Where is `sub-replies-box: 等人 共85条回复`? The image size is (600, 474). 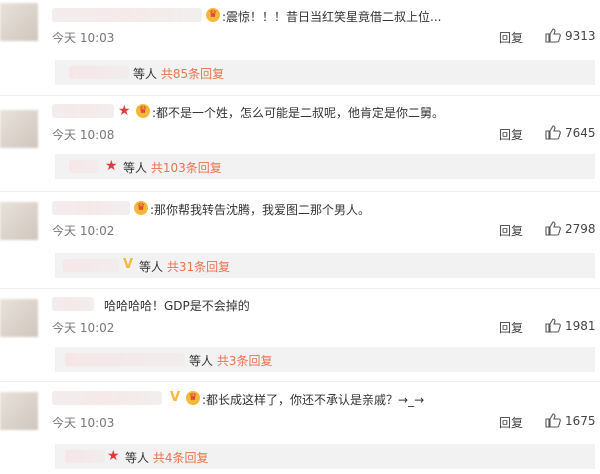
sub-replies-box: 等人 共85条回复 is located at coordinates (325, 72).